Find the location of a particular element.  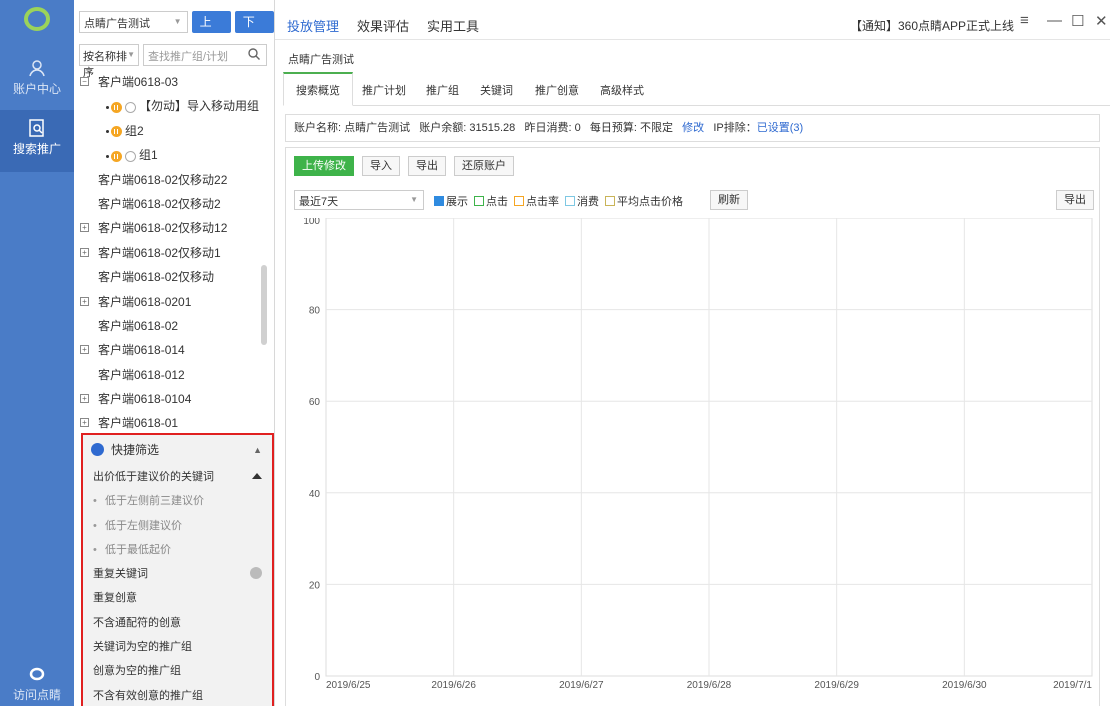

tab-campaigns: 推广计划 is located at coordinates (384, 90).